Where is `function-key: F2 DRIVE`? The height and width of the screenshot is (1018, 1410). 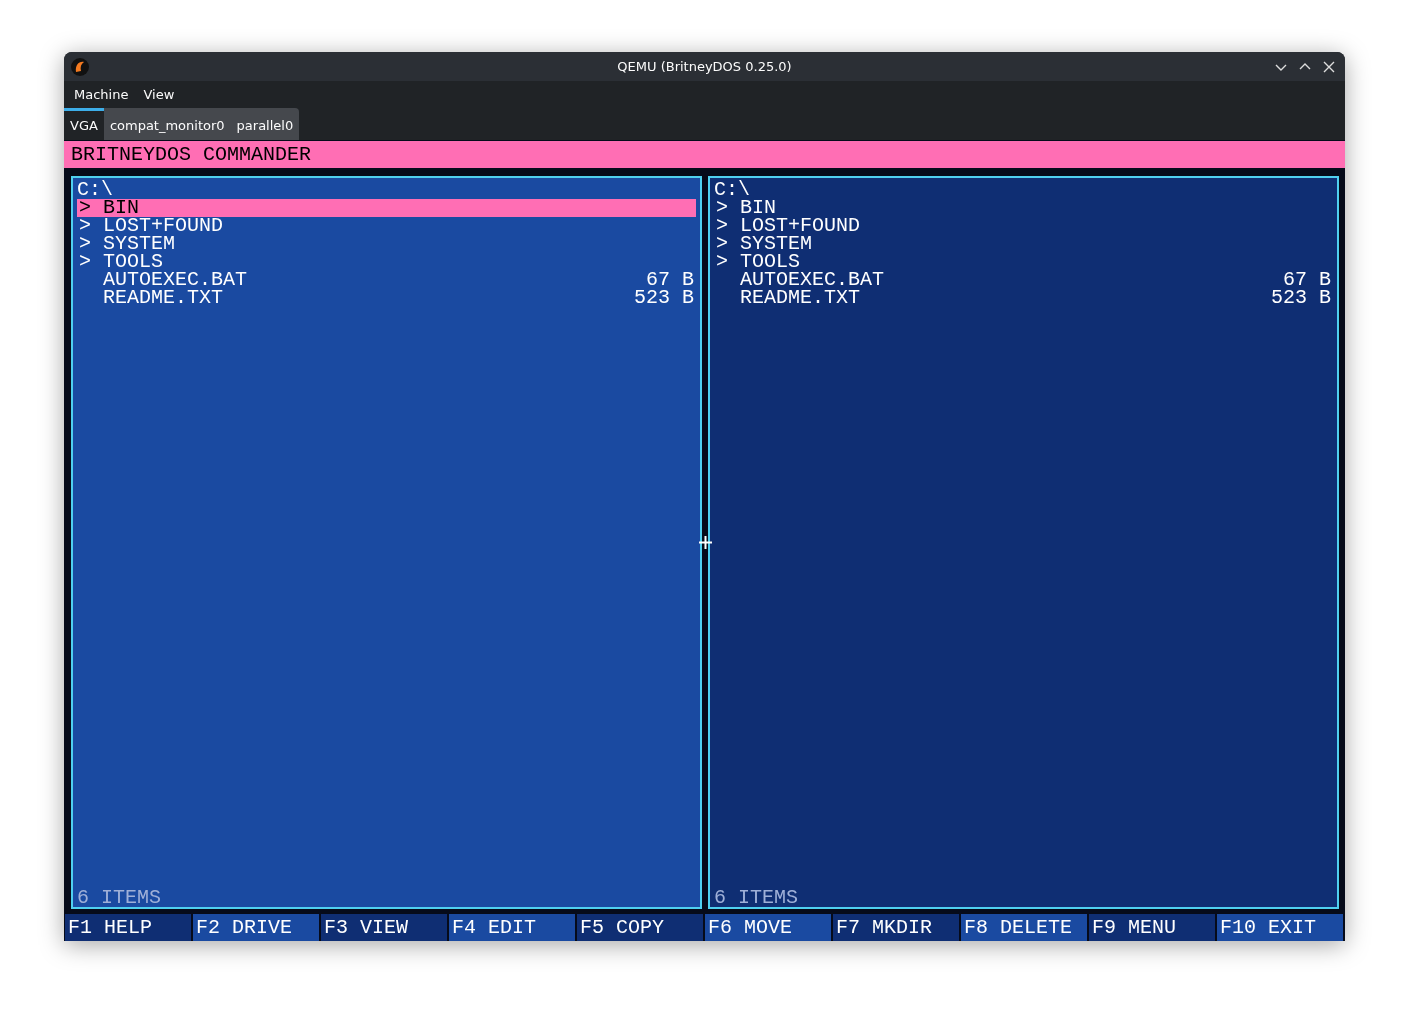
function-key: F2 DRIVE is located at coordinates (256, 927).